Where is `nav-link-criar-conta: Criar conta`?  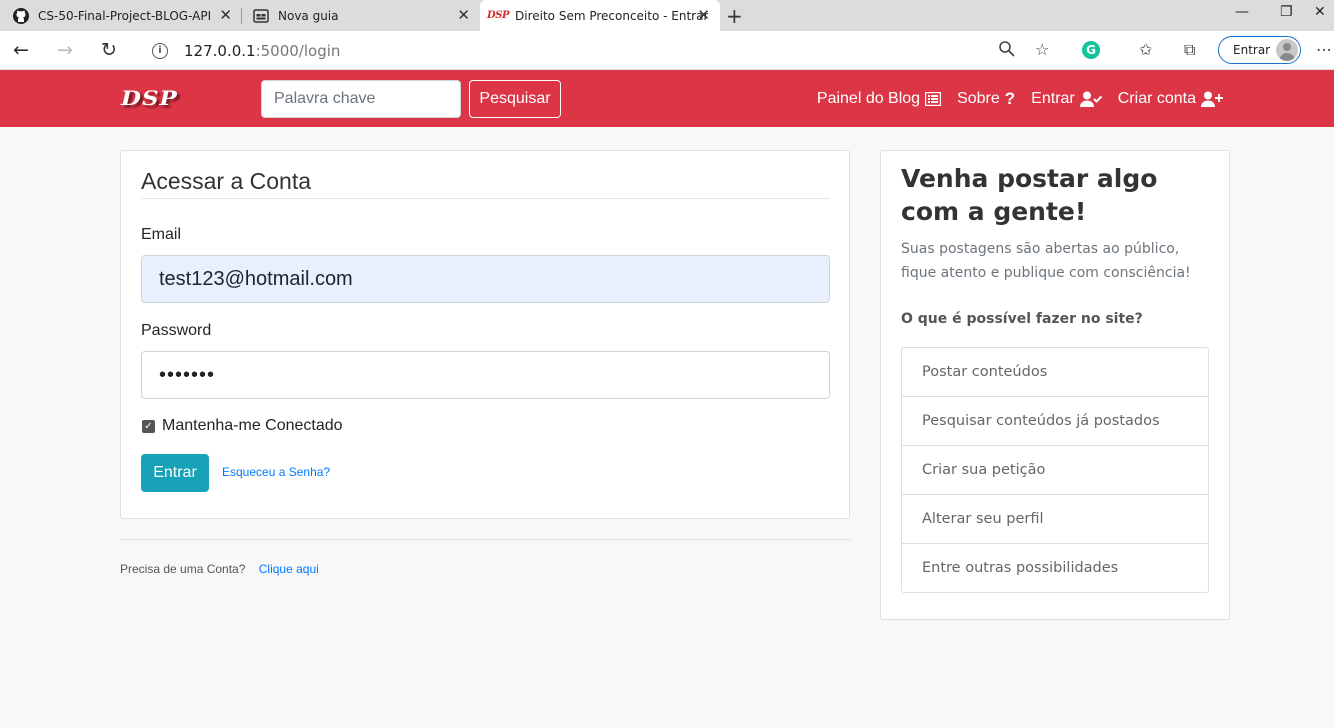
nav-link-criar-conta: Criar conta is located at coordinates (1170, 99).